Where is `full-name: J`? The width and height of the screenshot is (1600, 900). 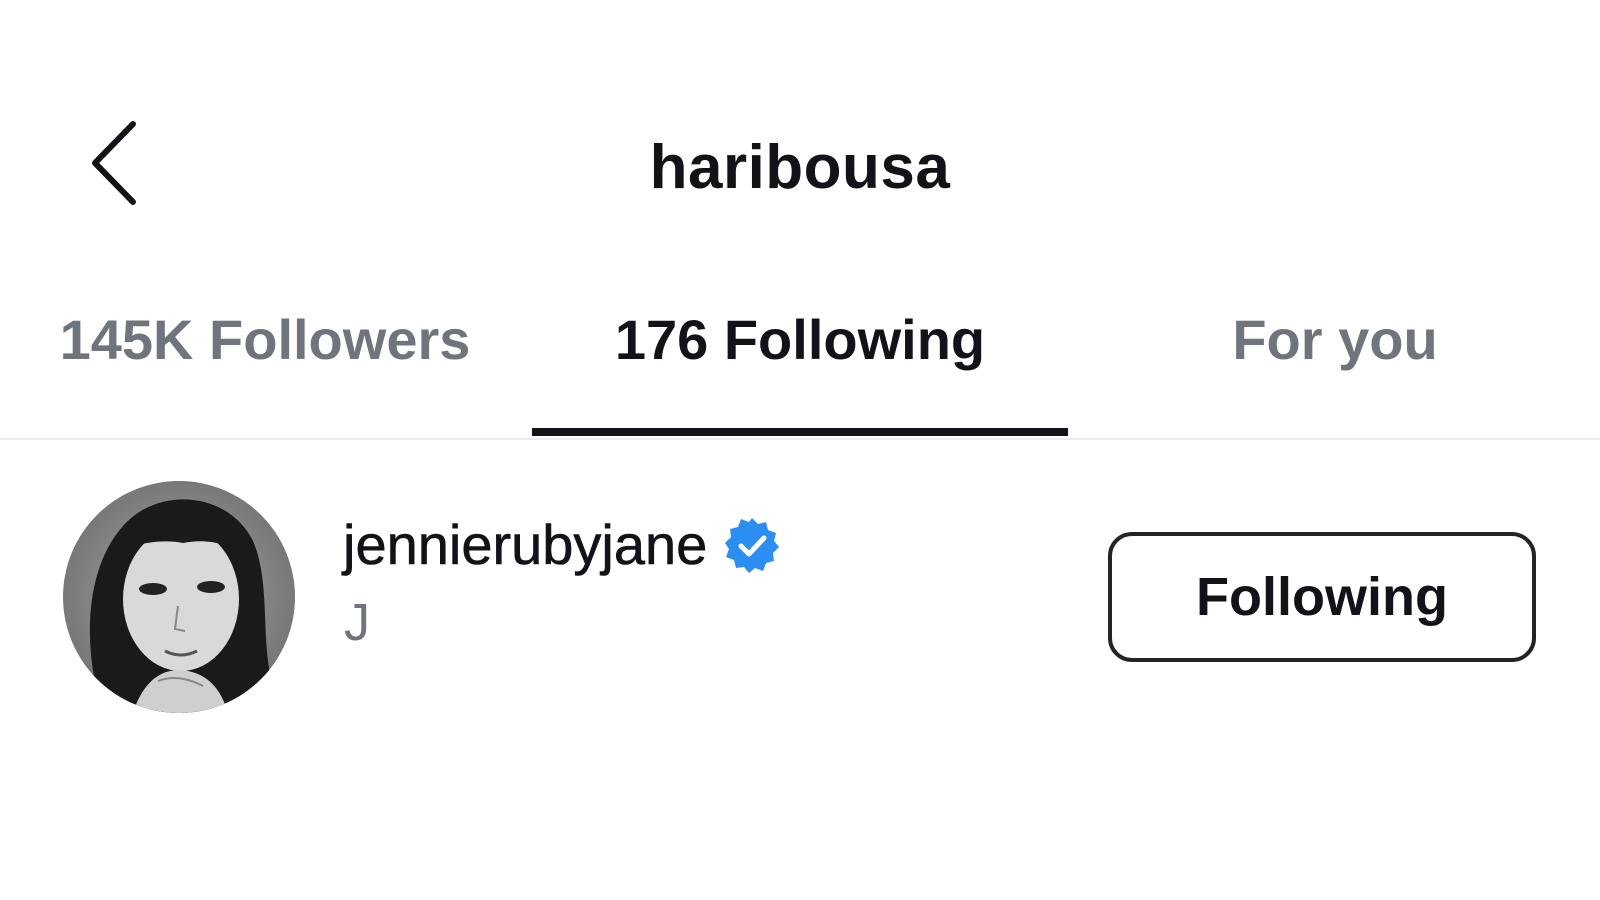 full-name: J is located at coordinates (357, 623).